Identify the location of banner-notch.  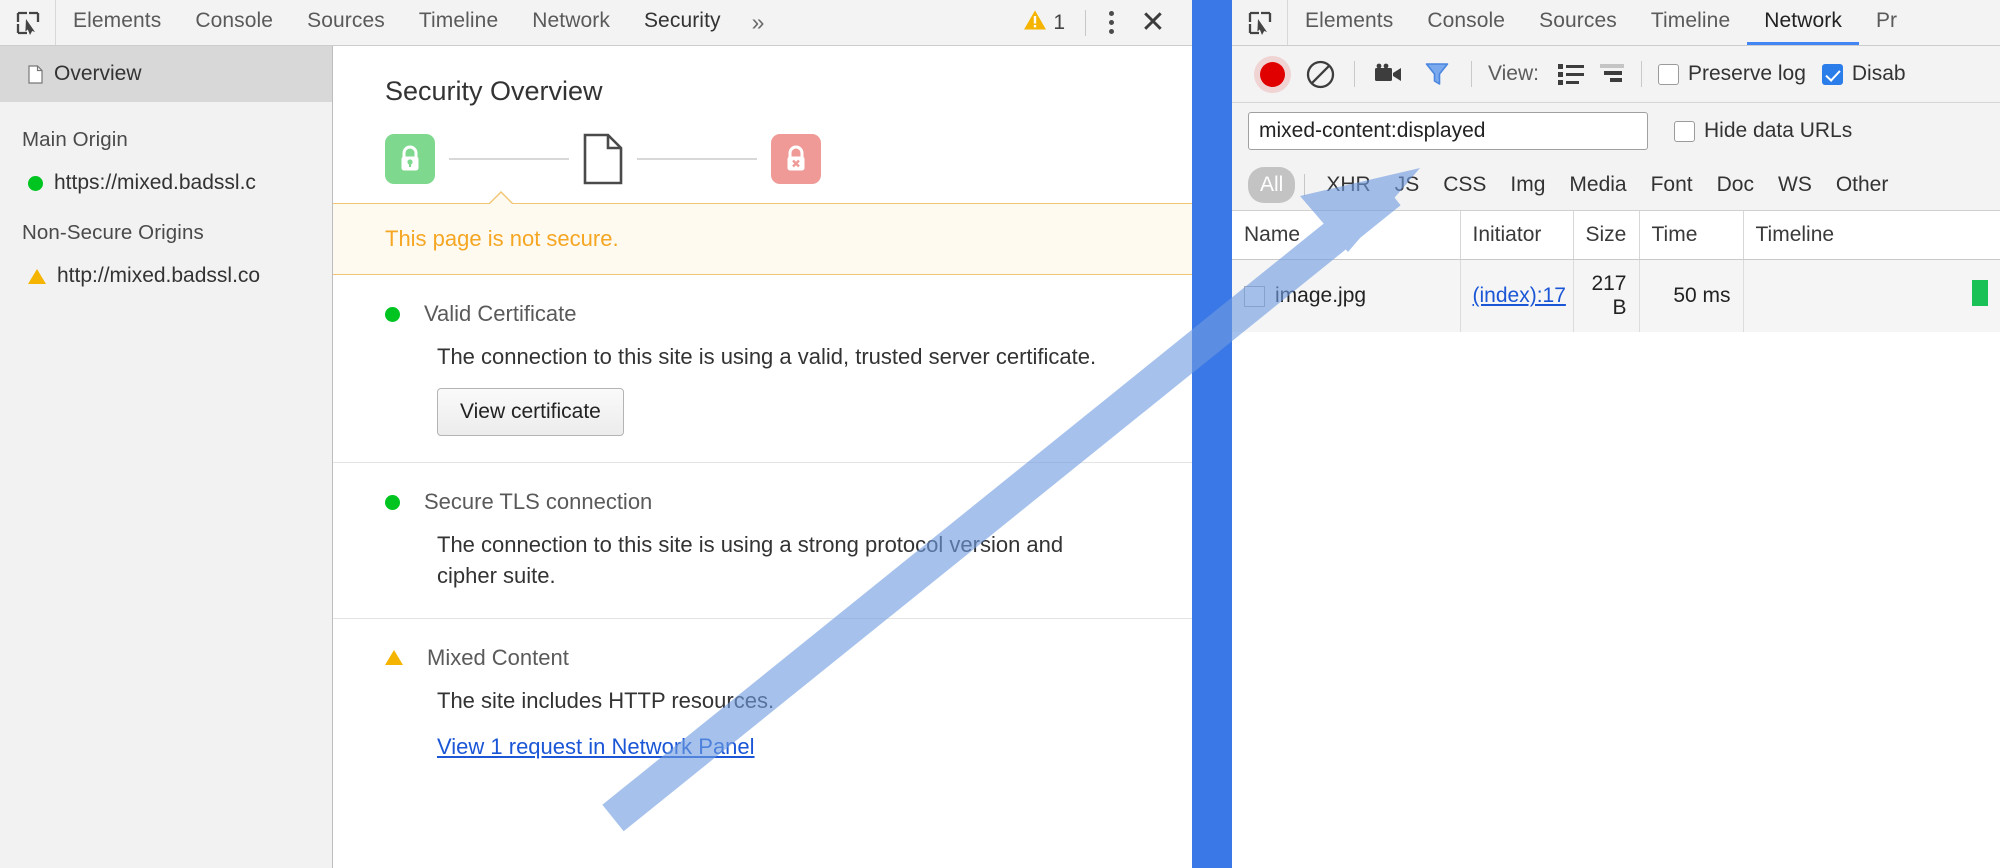
(501, 197).